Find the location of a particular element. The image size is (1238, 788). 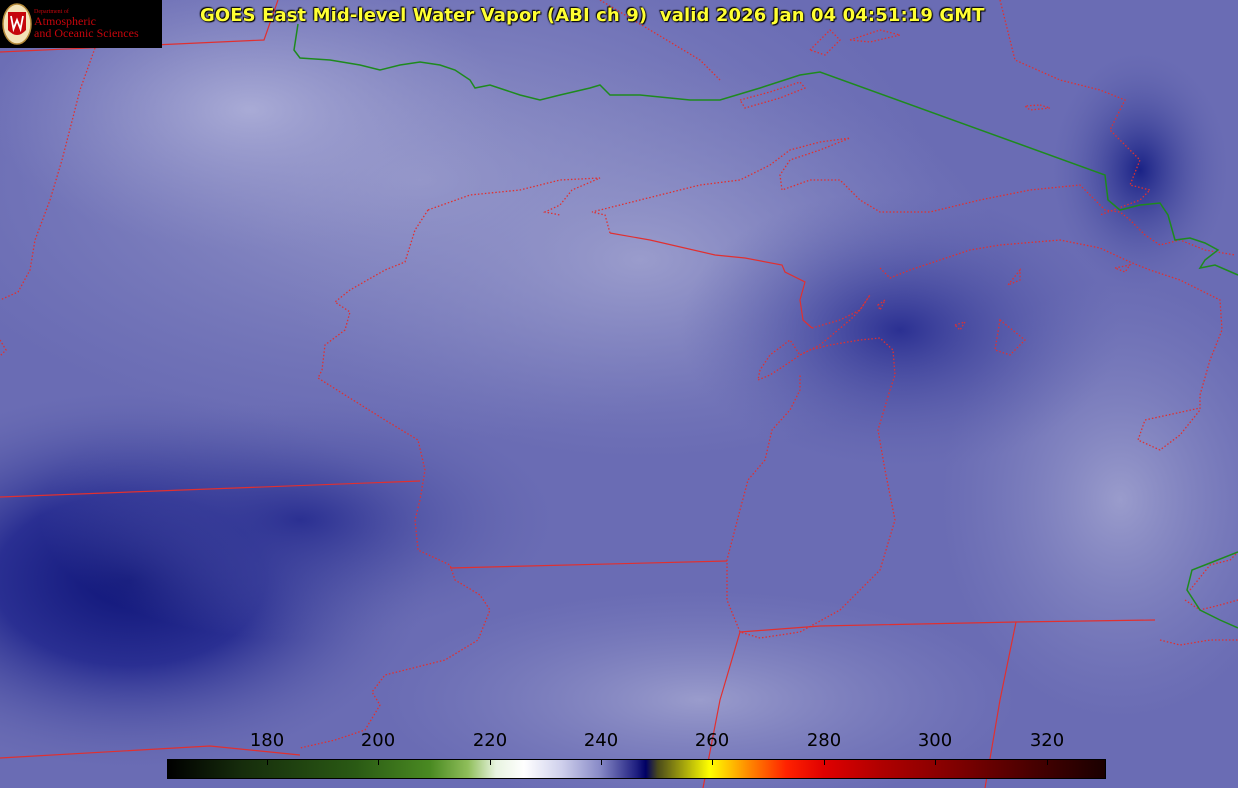

colorbar-tick-label: 220 is located at coordinates (490, 740).